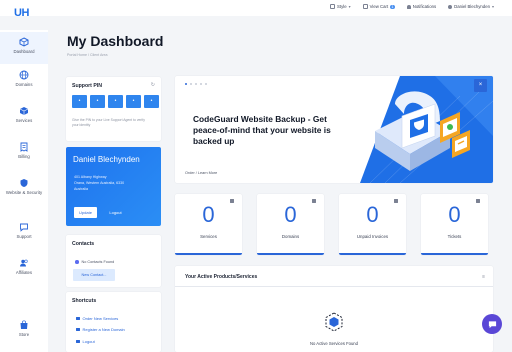 This screenshot has height=352, width=512. I want to click on user-menu-label: Daniel Blechynden, so click(472, 6).